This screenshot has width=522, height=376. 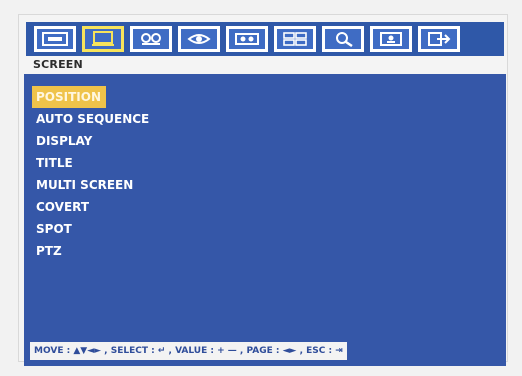 I want to click on device-icon, so click(x=247, y=39).